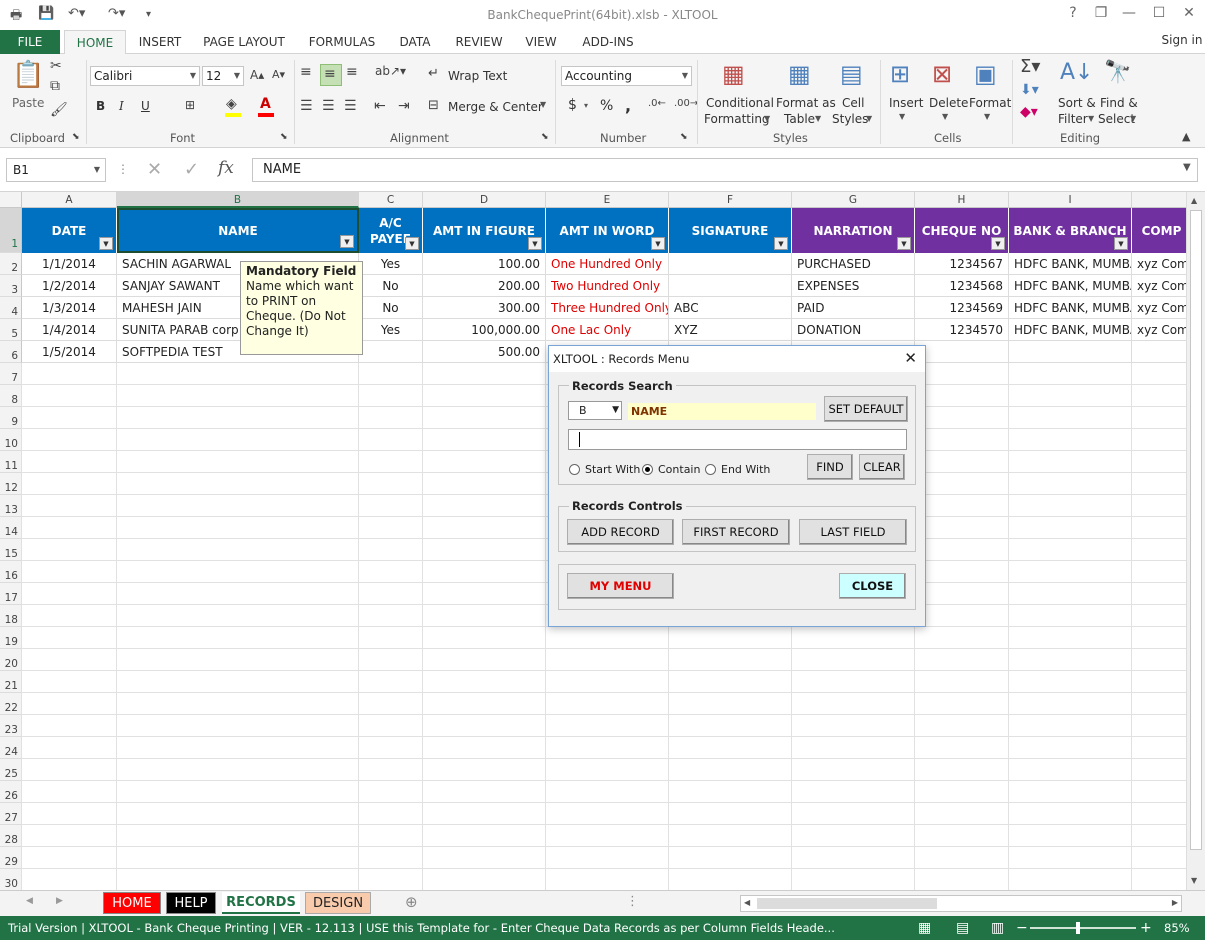  Describe the element at coordinates (1070, 264) in the screenshot. I see `table-cell: HDFC BANK, MUMBA` at that location.